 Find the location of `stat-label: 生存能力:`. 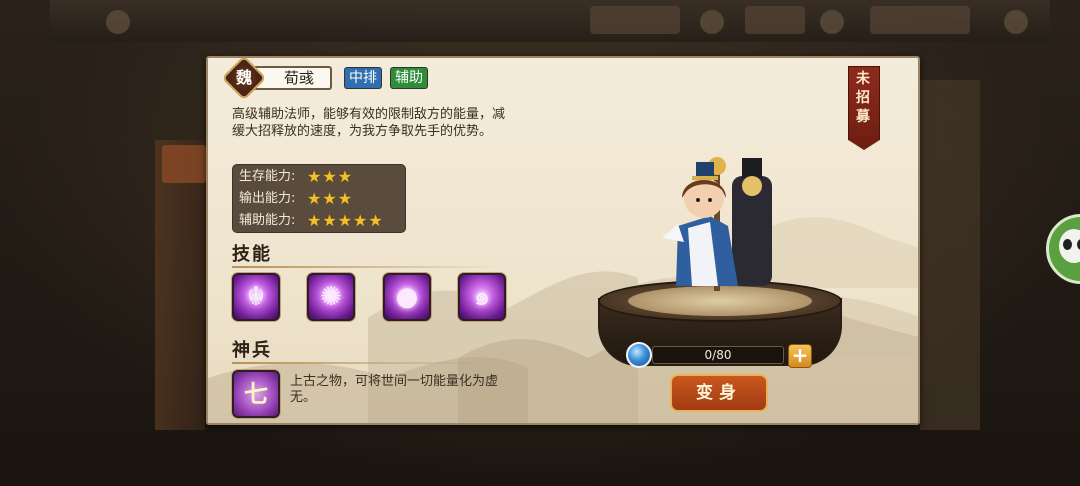

stat-label: 生存能力: is located at coordinates (267, 176).